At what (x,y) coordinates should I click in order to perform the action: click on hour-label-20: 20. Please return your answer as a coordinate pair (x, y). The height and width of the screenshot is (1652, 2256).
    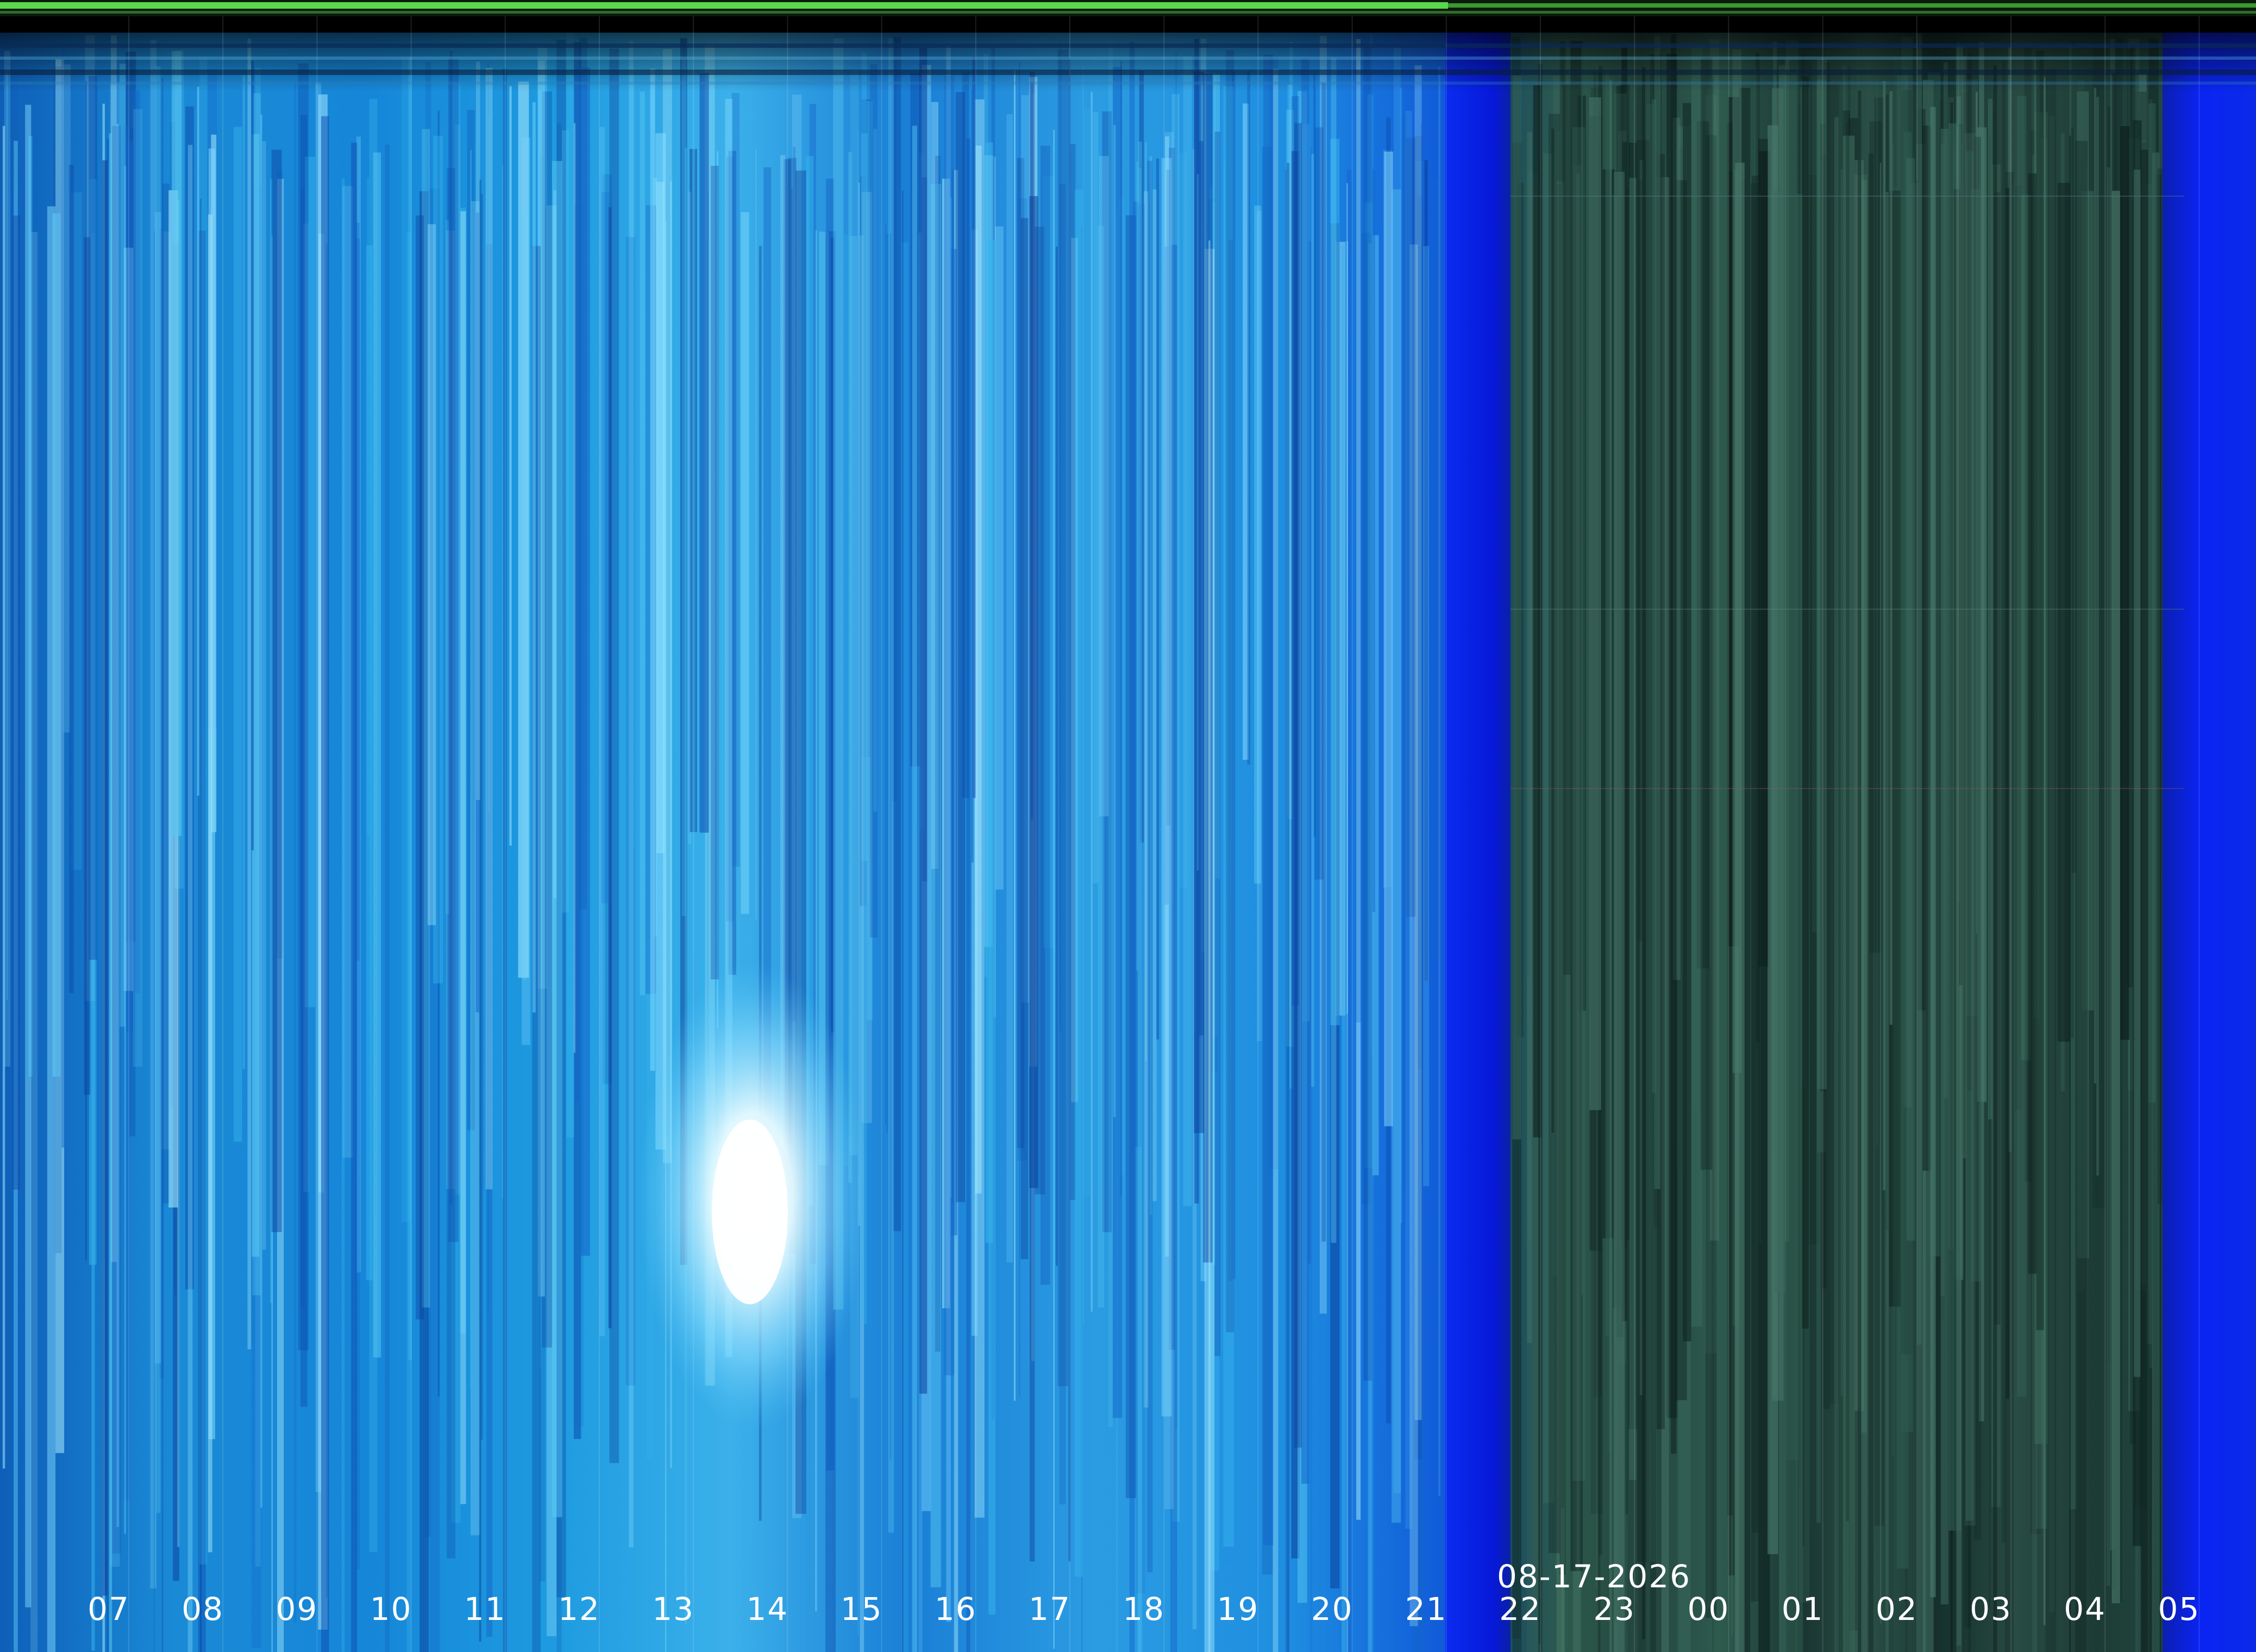
    Looking at the image, I should click on (1332, 1609).